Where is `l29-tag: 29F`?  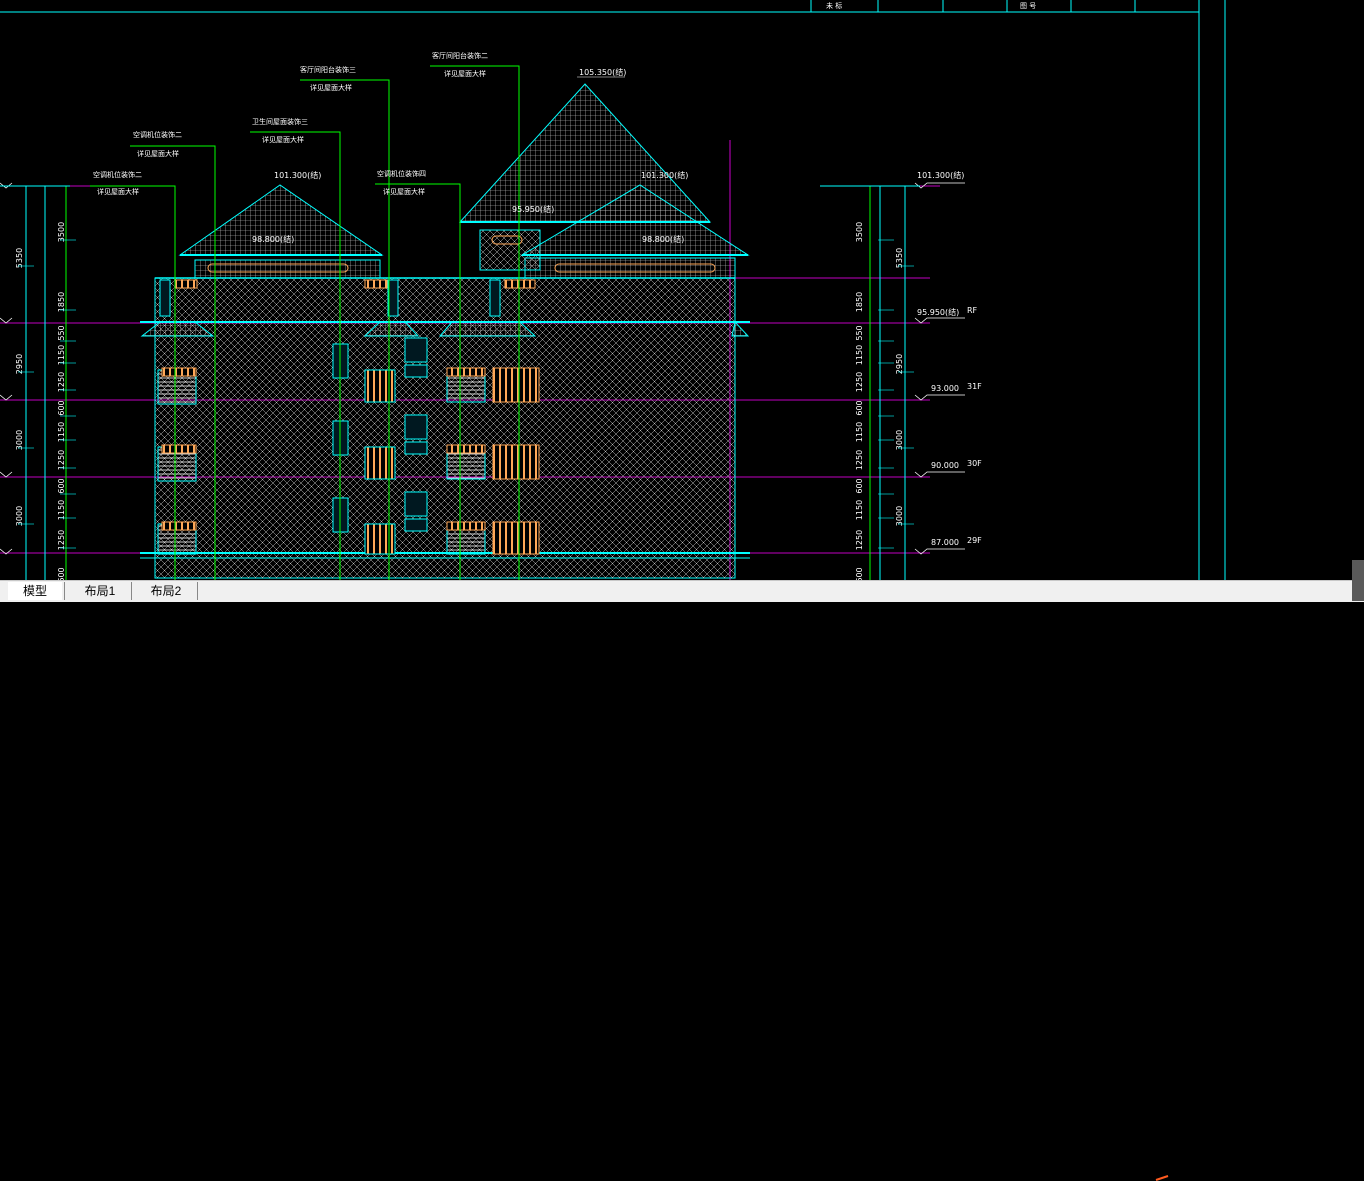 l29-tag: 29F is located at coordinates (974, 540).